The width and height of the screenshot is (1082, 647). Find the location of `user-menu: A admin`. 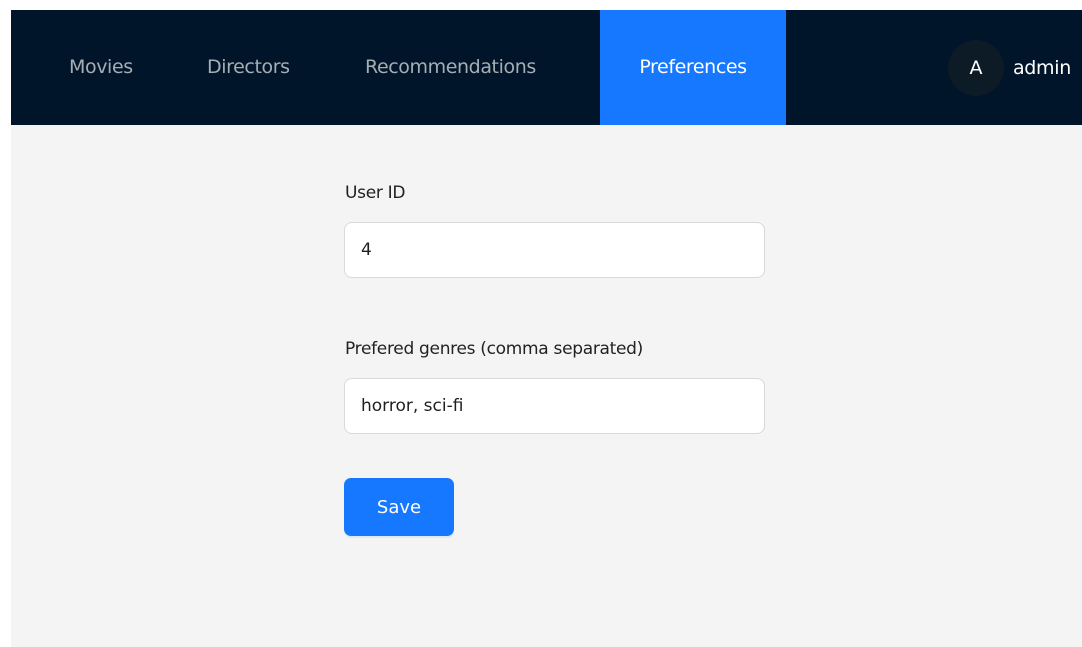

user-menu: A admin is located at coordinates (1014, 67).